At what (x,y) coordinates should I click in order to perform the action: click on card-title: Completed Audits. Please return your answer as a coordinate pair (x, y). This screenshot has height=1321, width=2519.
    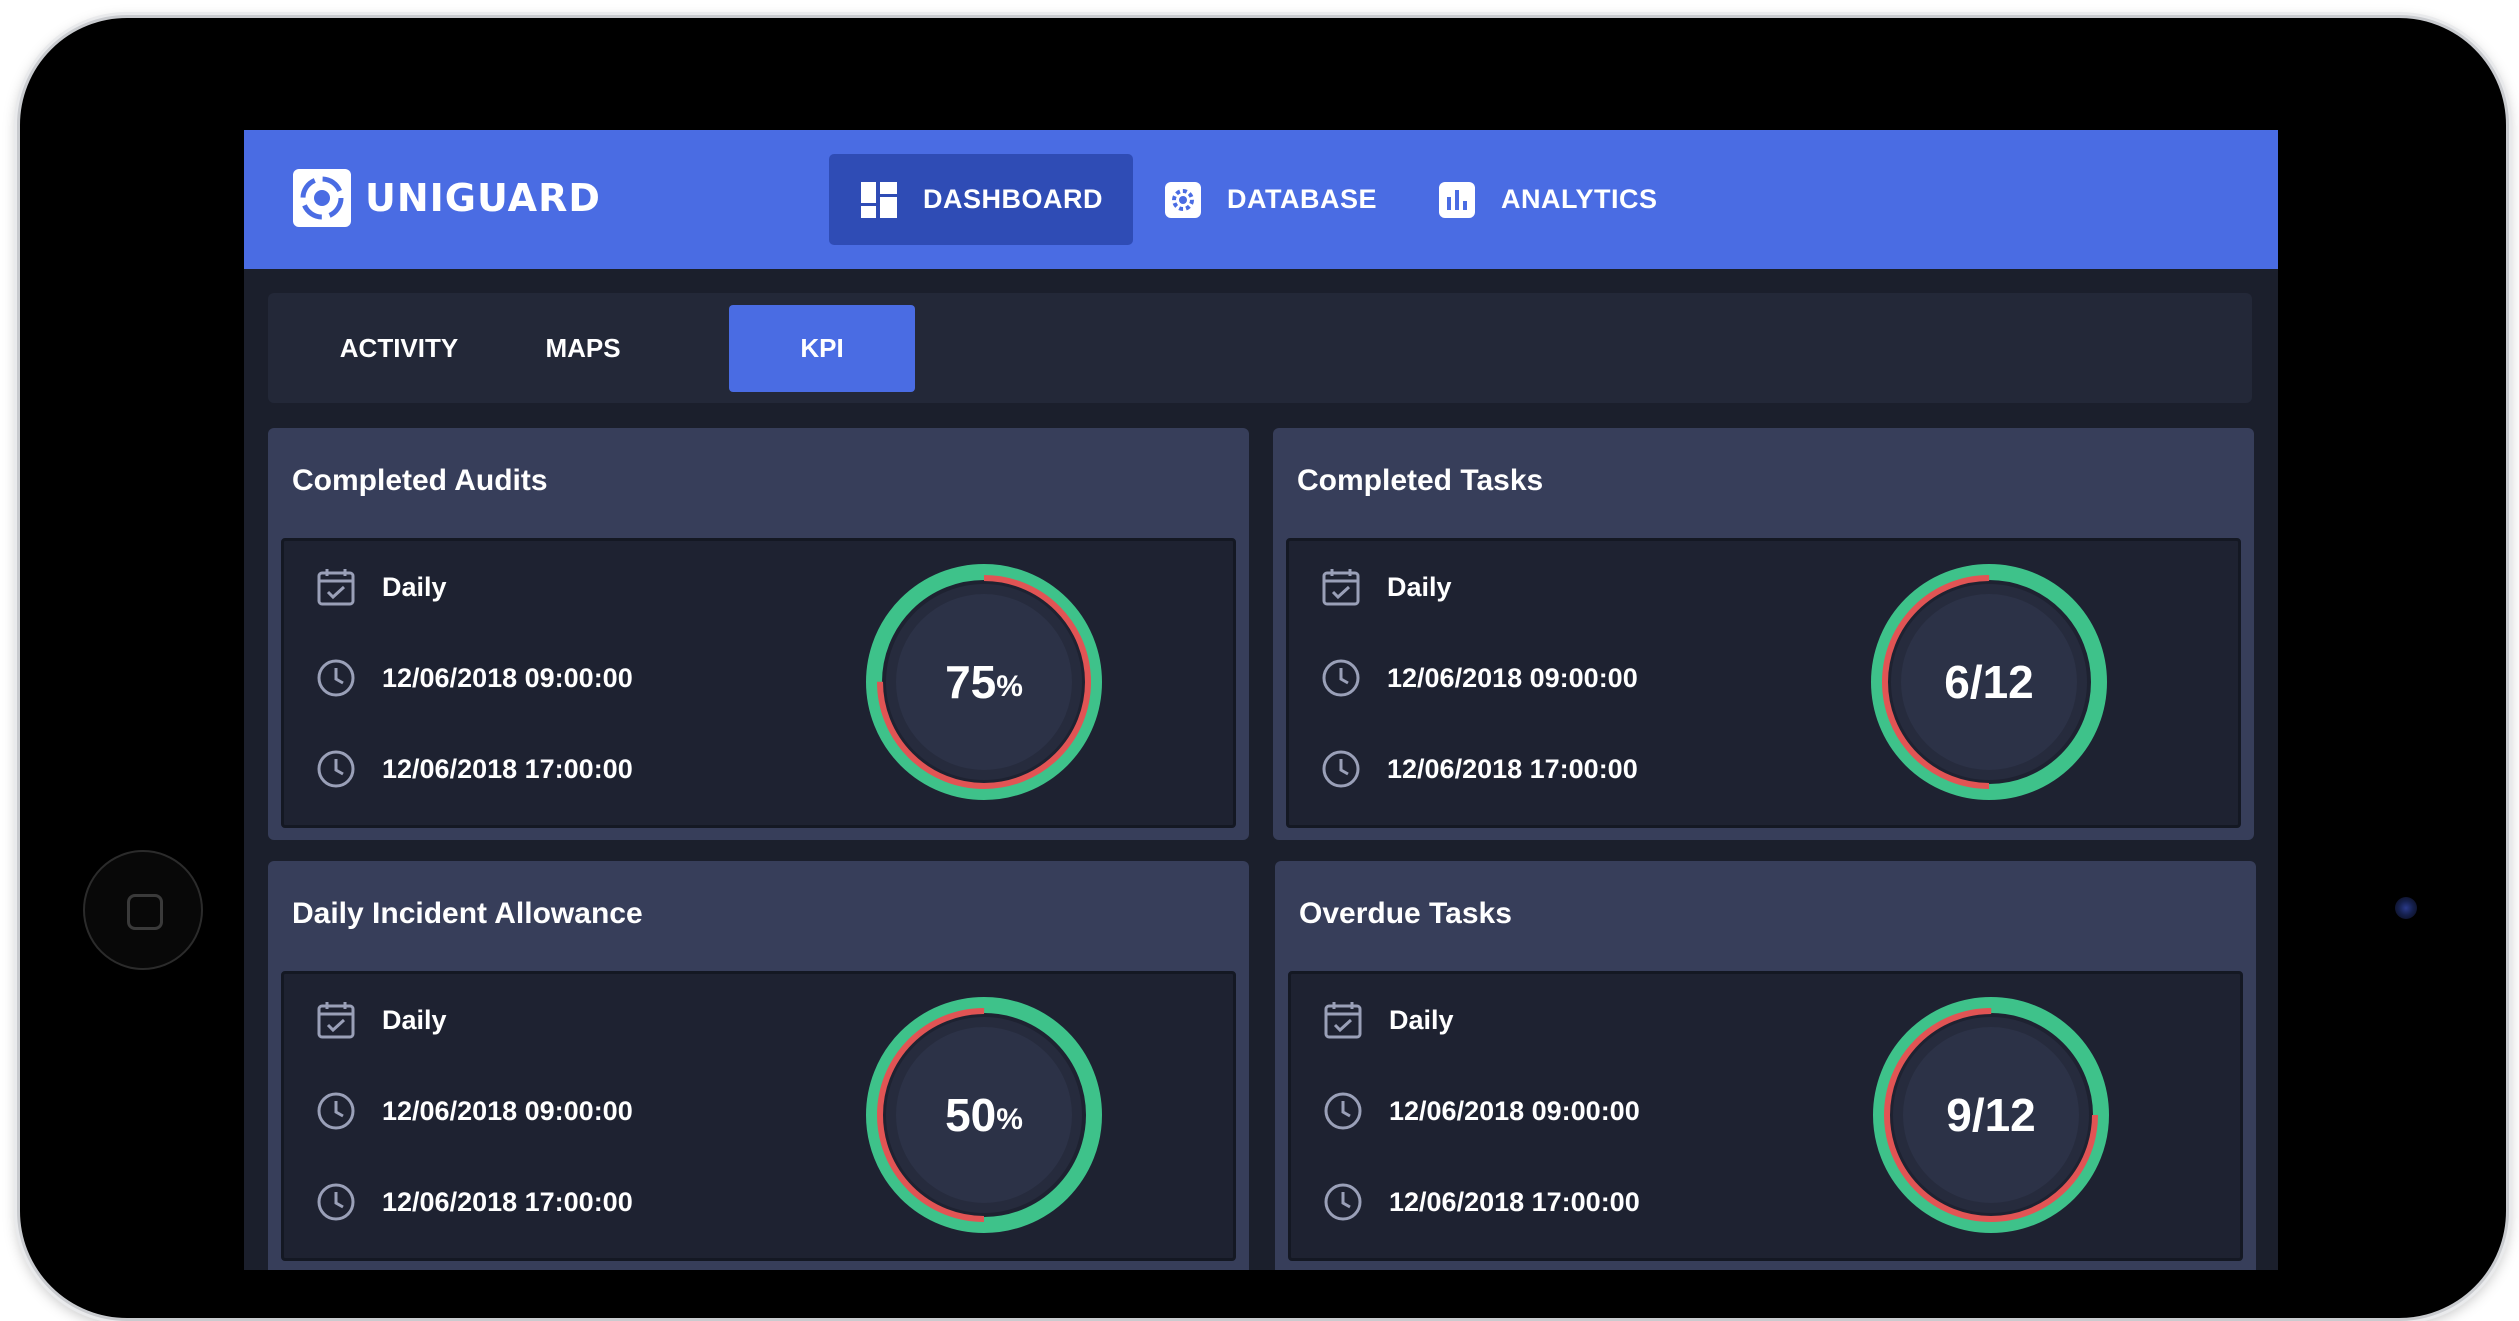
    Looking at the image, I should click on (420, 480).